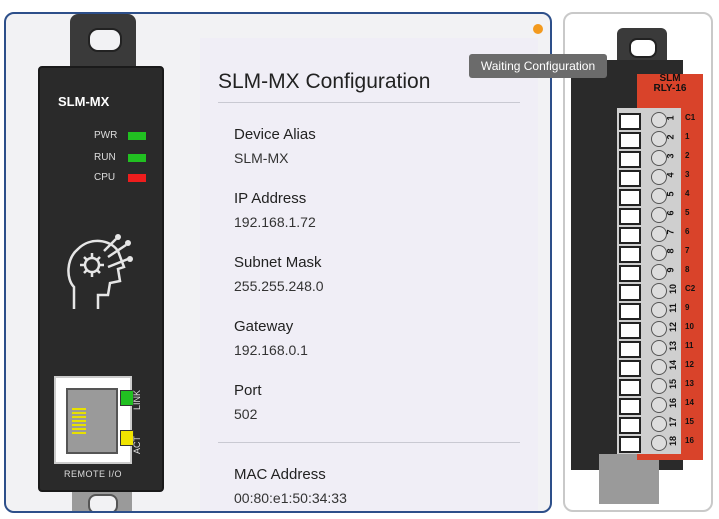  What do you see at coordinates (665, 272) in the screenshot?
I see `terminal-row: 98` at bounding box center [665, 272].